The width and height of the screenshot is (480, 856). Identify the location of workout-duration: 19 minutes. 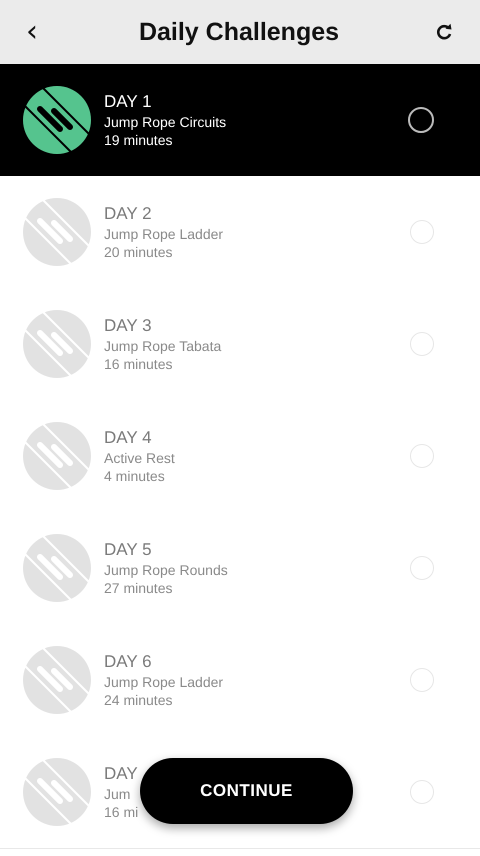
(138, 140).